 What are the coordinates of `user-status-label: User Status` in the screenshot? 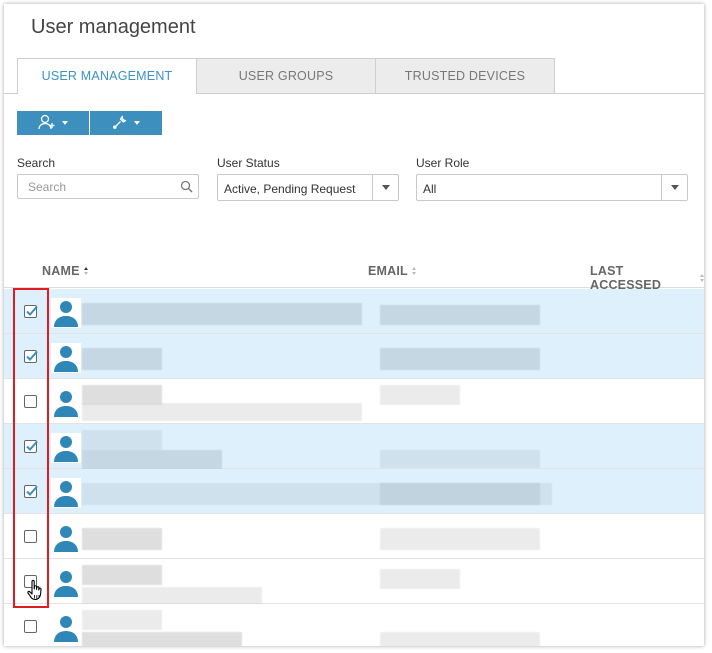 It's located at (248, 163).